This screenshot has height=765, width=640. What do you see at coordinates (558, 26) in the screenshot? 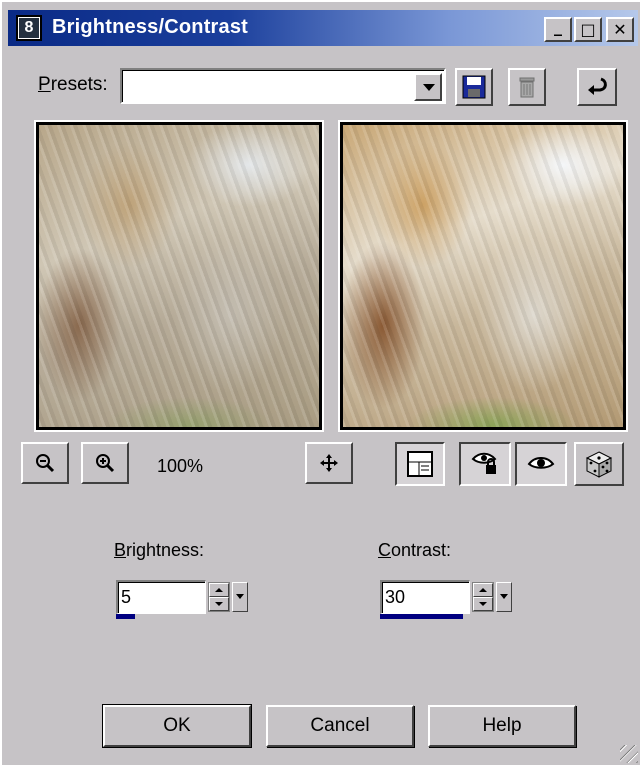
I see `minimize-icon: _` at bounding box center [558, 26].